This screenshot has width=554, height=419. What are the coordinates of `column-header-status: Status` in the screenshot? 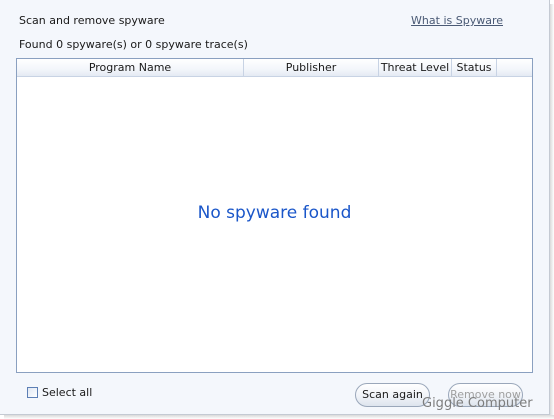 It's located at (474, 67).